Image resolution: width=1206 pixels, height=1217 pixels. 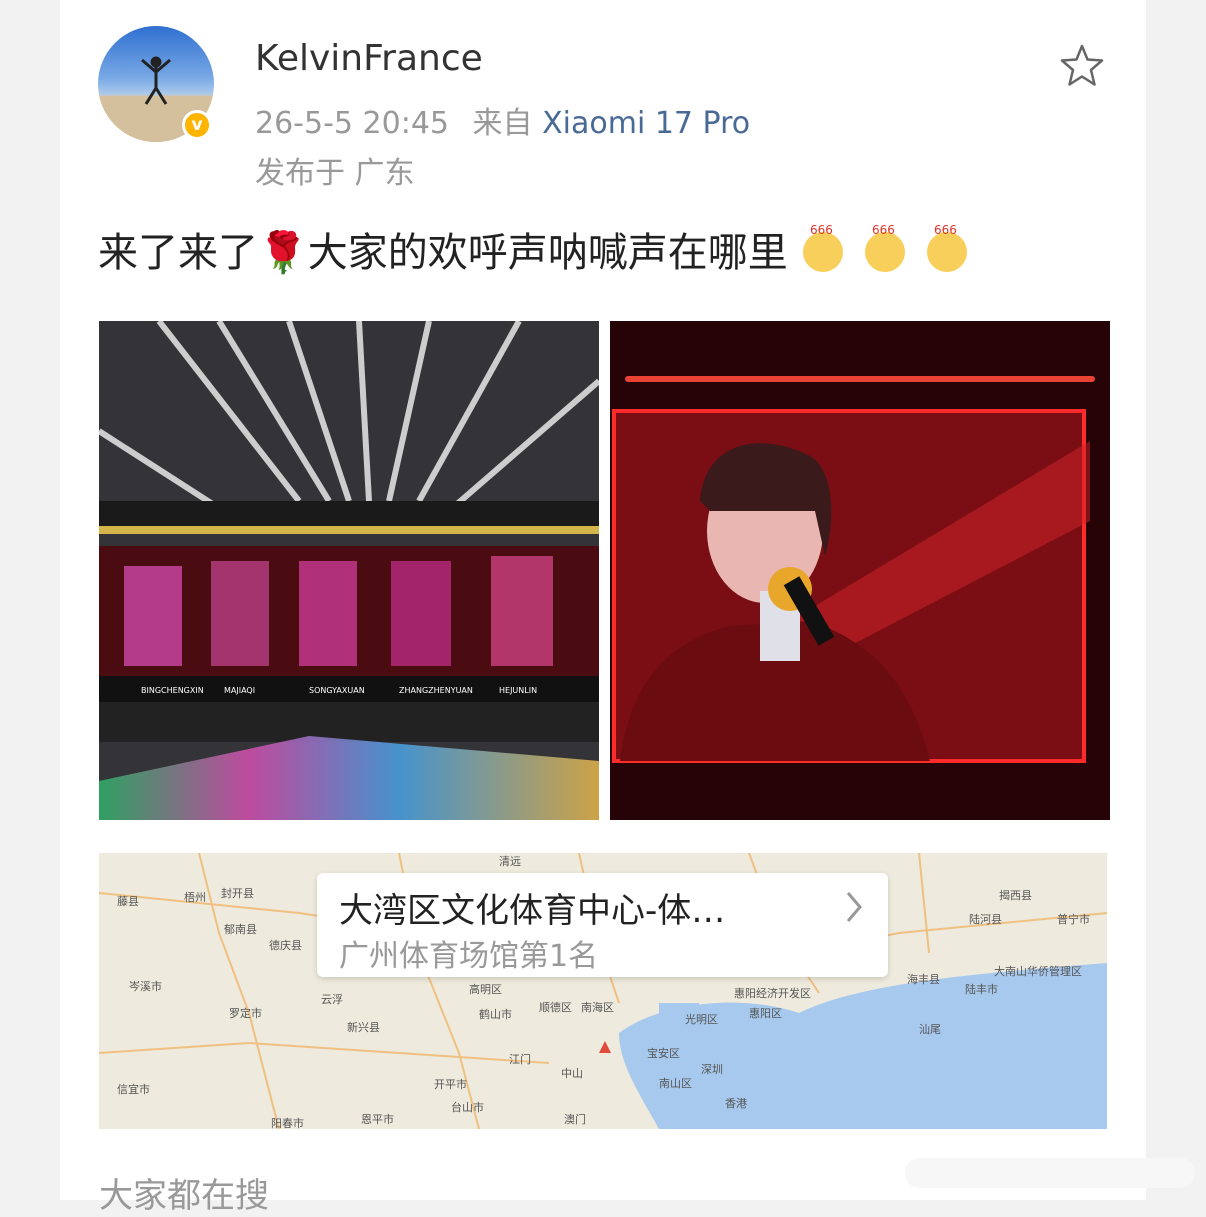 I want to click on location: 发布于 广东, so click(x=335, y=173).